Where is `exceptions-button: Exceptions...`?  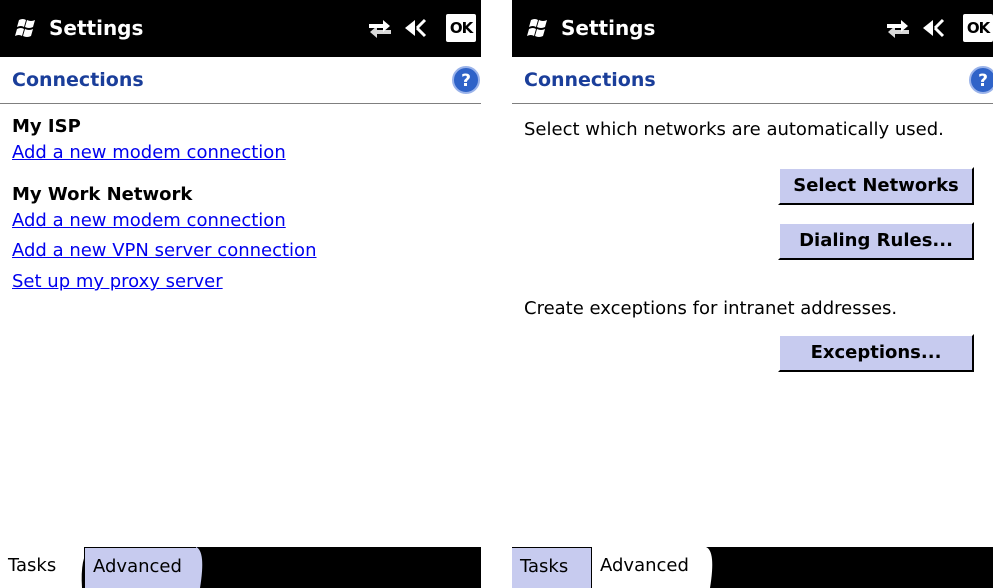
exceptions-button: Exceptions... is located at coordinates (876, 353).